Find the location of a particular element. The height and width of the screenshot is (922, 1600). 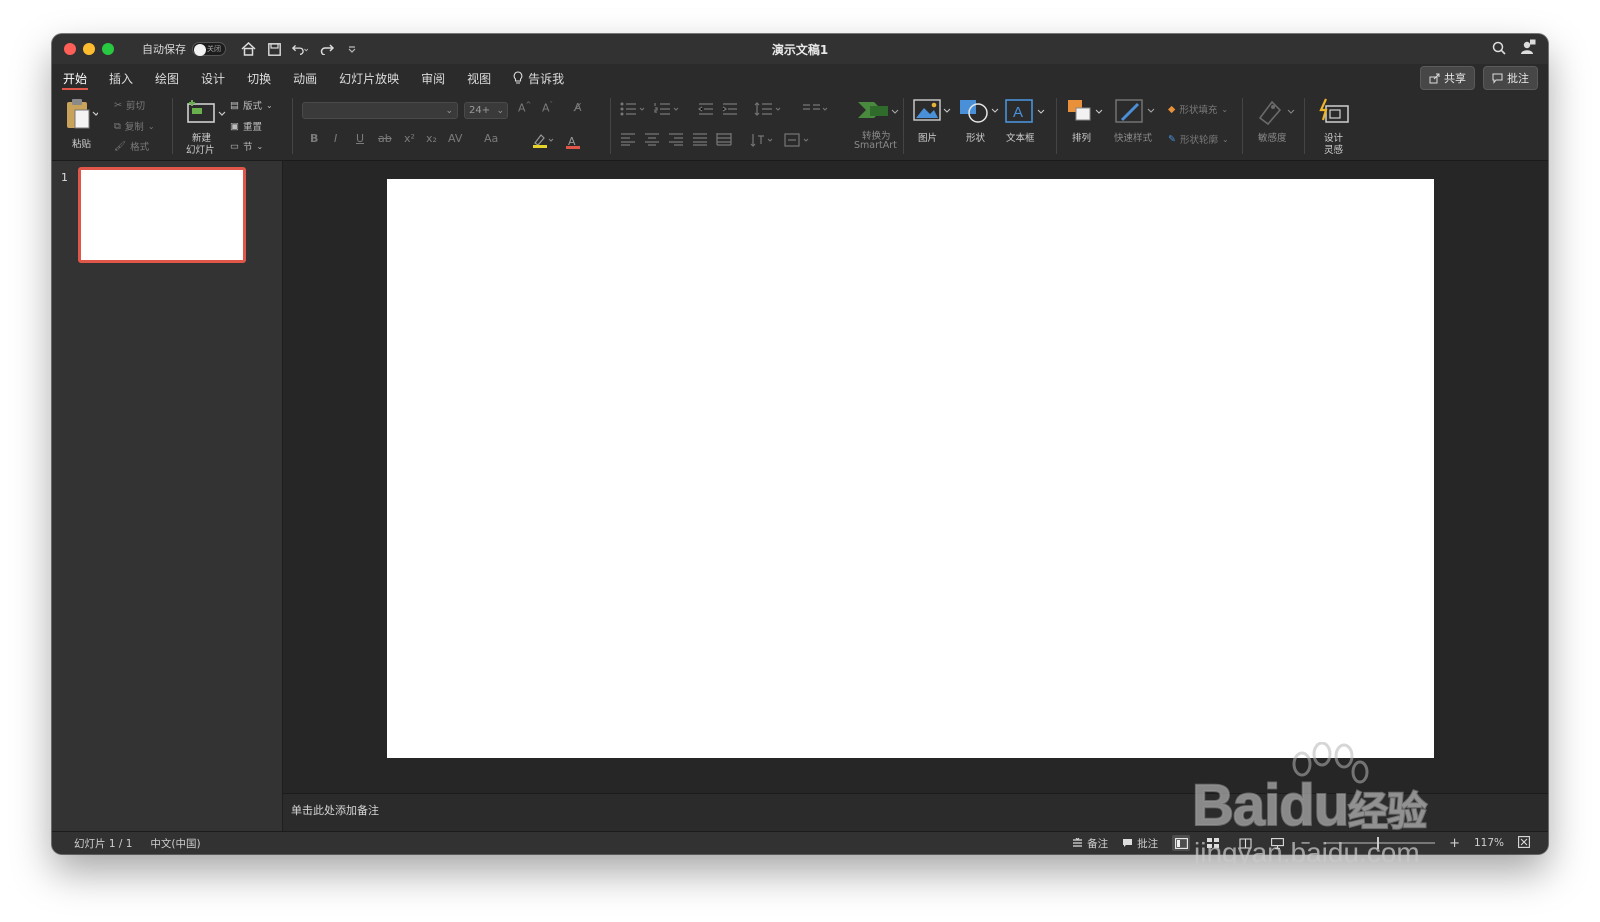

normal-view-button is located at coordinates (1181, 843).